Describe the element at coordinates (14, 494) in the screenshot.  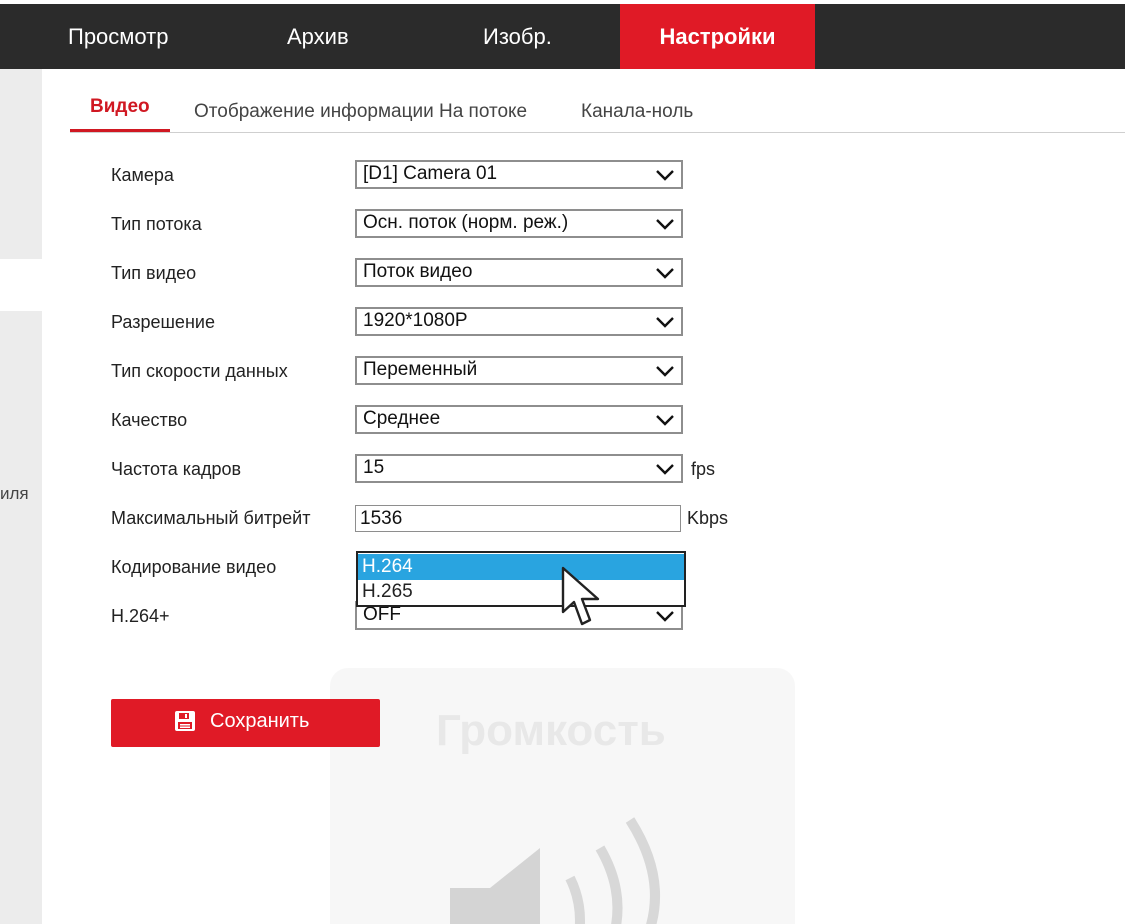
I see `sidebar-item-partial: иля` at that location.